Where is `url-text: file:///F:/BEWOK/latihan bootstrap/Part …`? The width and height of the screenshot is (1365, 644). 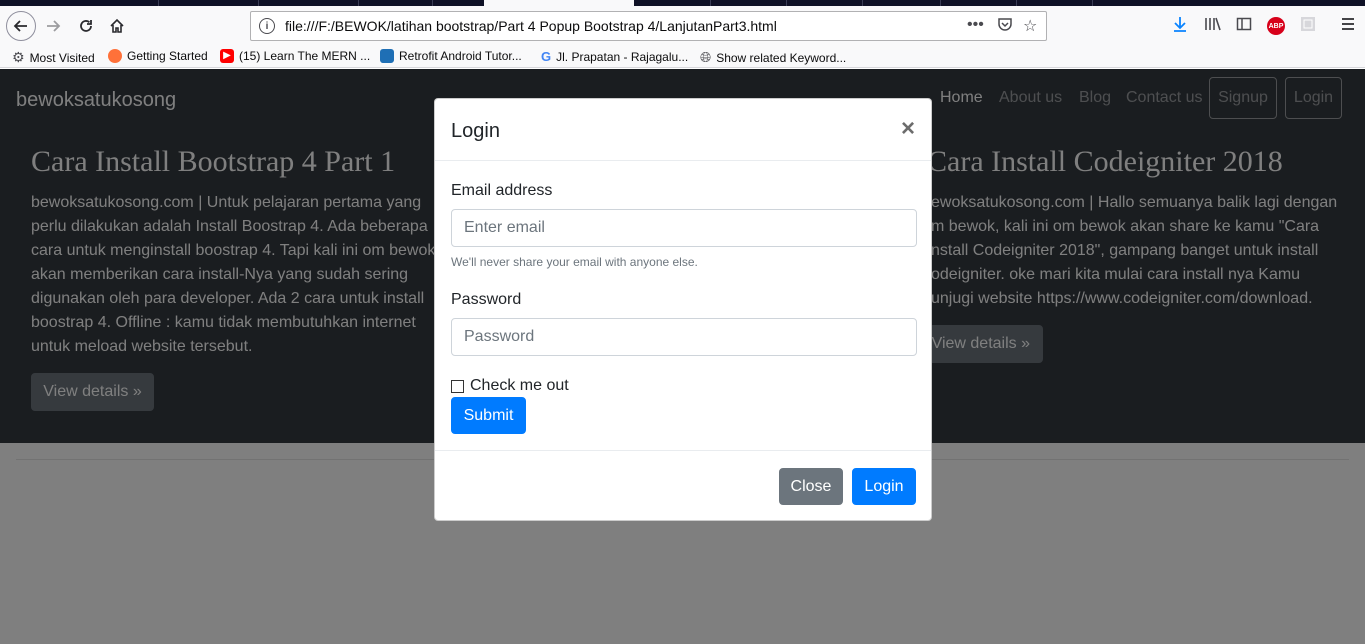
url-text: file:///F:/BEWOK/latihan bootstrap/Part … is located at coordinates (531, 26).